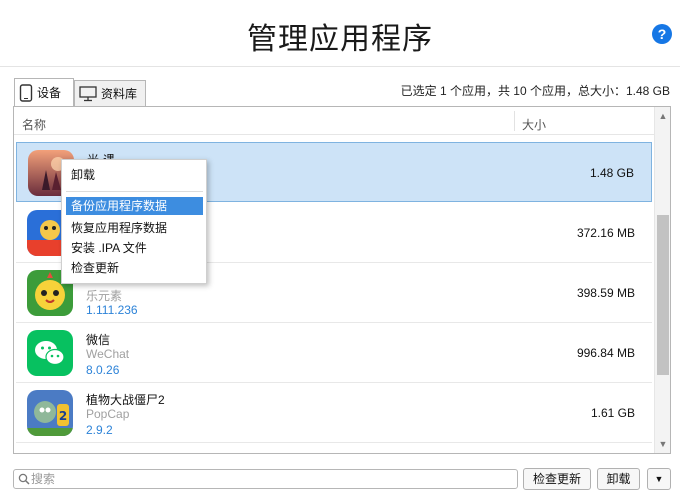  Describe the element at coordinates (611, 173) in the screenshot. I see `app-size: 1.48 GB` at that location.